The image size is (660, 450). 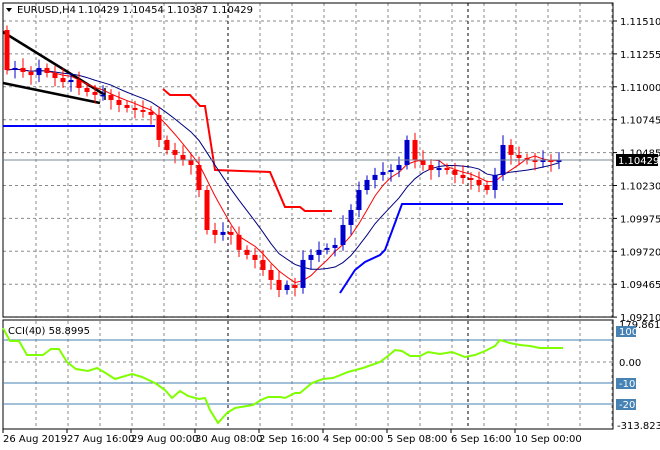 I want to click on time-tick-label: 27 Aug 16:00, so click(x=100, y=439).